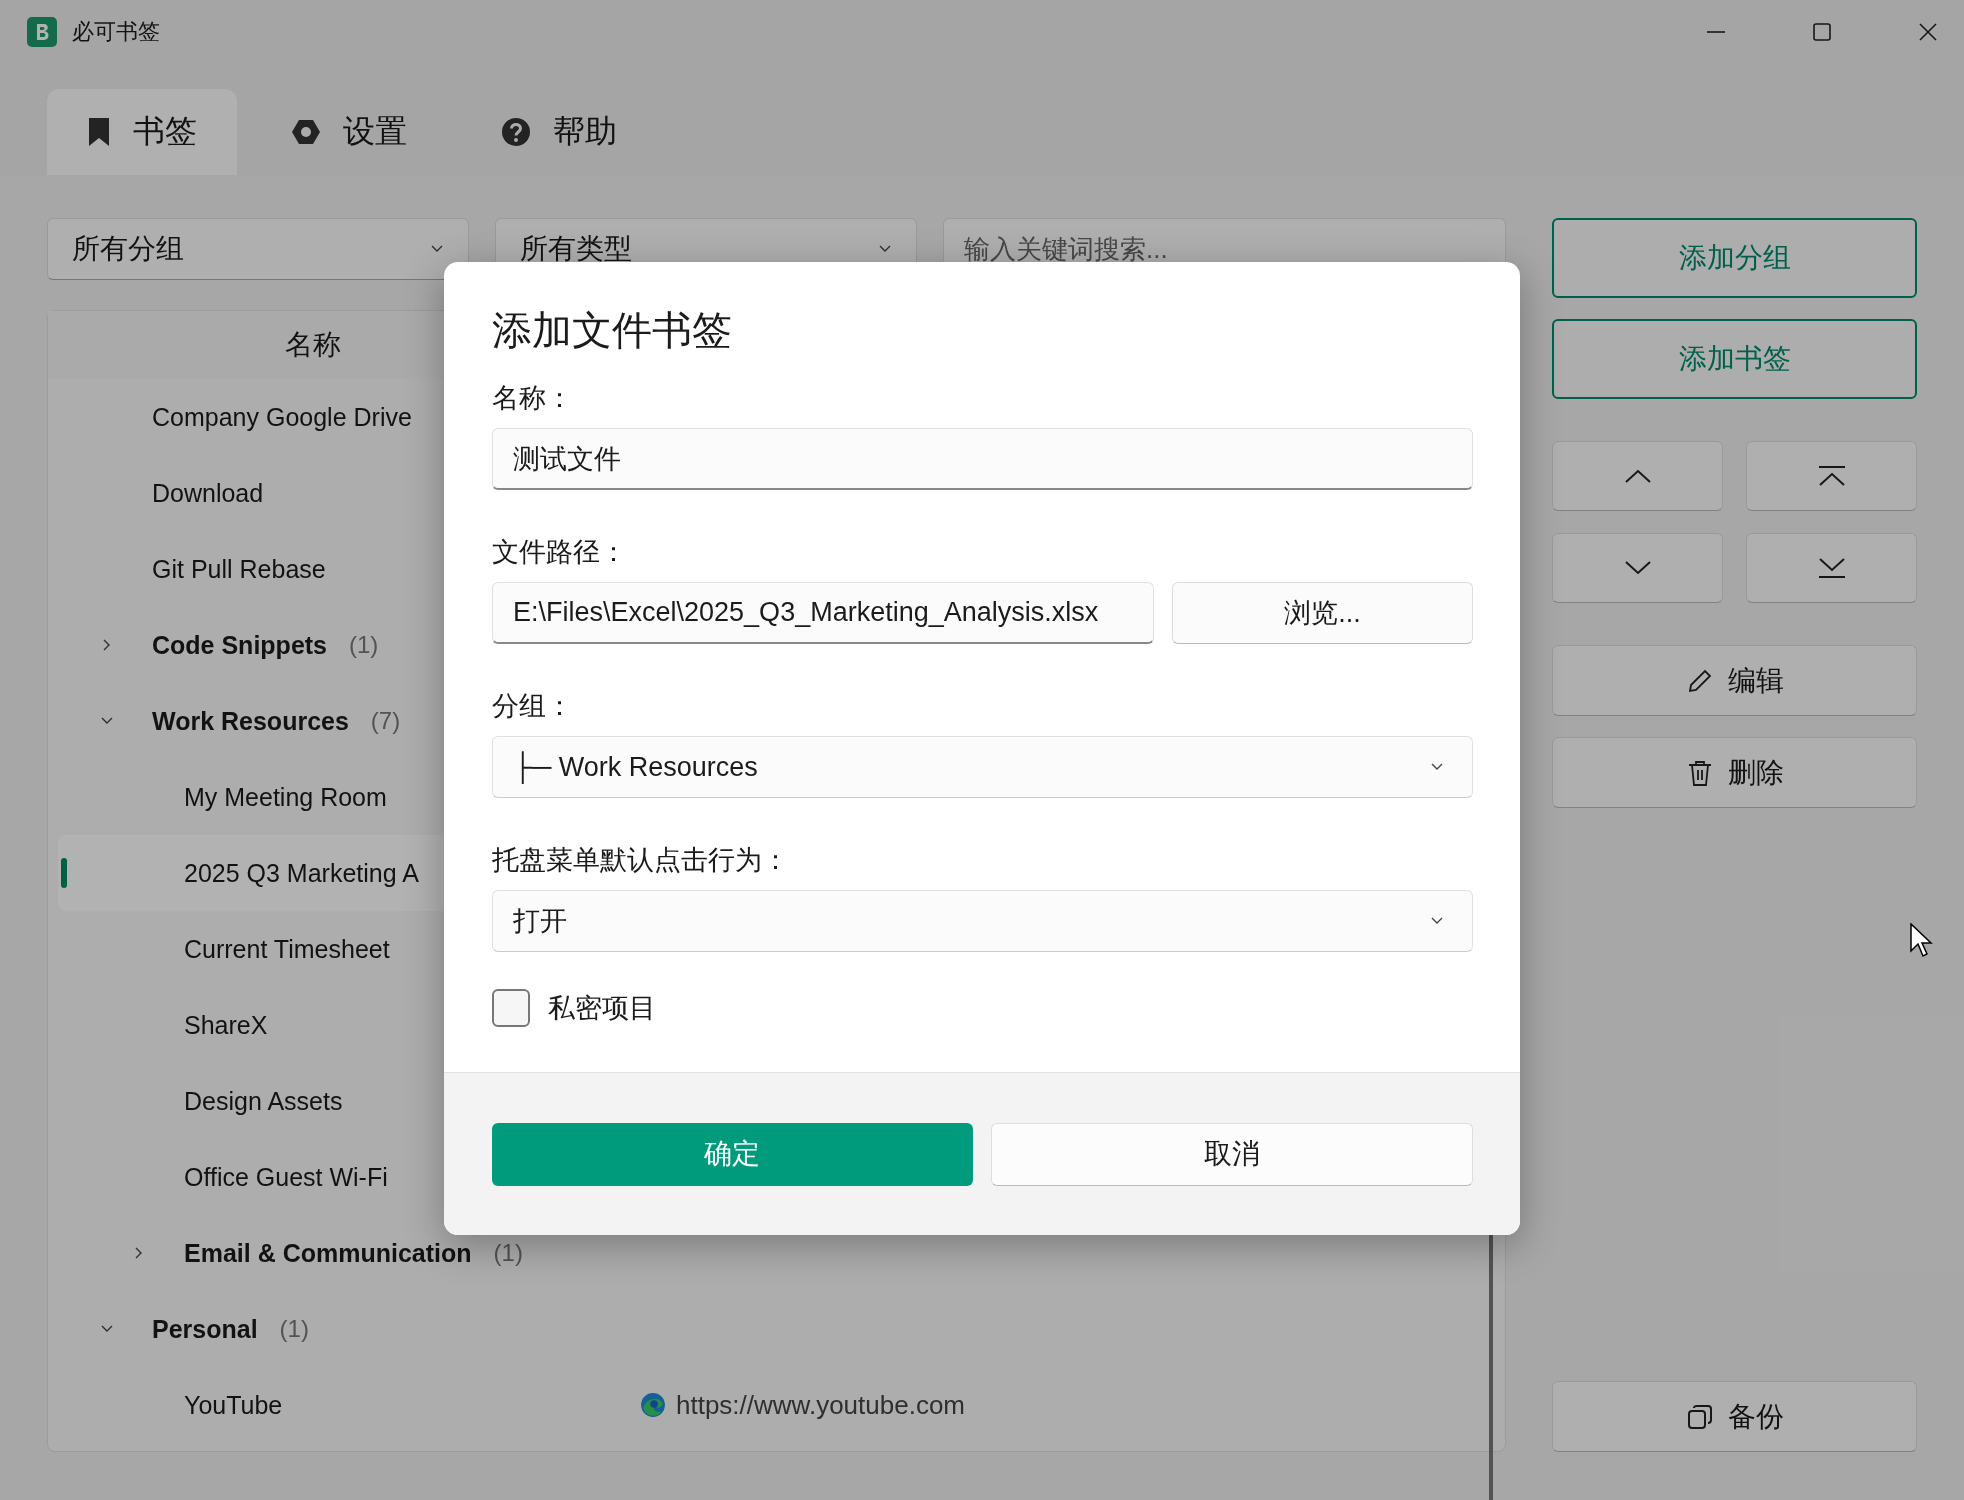 This screenshot has width=1964, height=1500. I want to click on field-label: 名称：, so click(533, 398).